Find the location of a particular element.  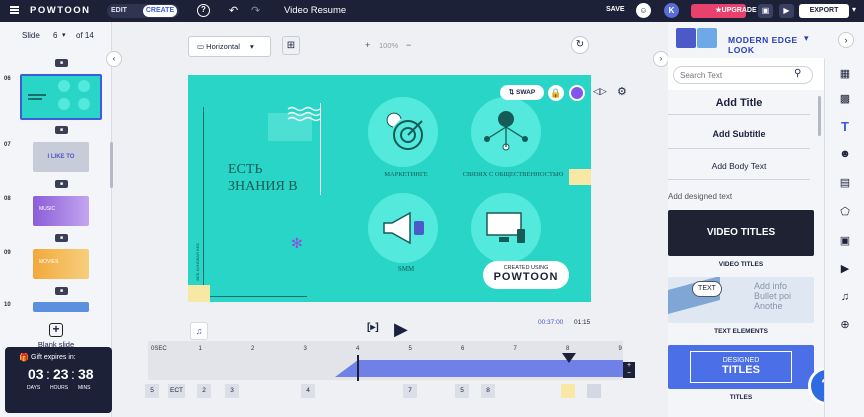

orientation-dropdown: ▭ Horizontal ▾ is located at coordinates (229, 46).